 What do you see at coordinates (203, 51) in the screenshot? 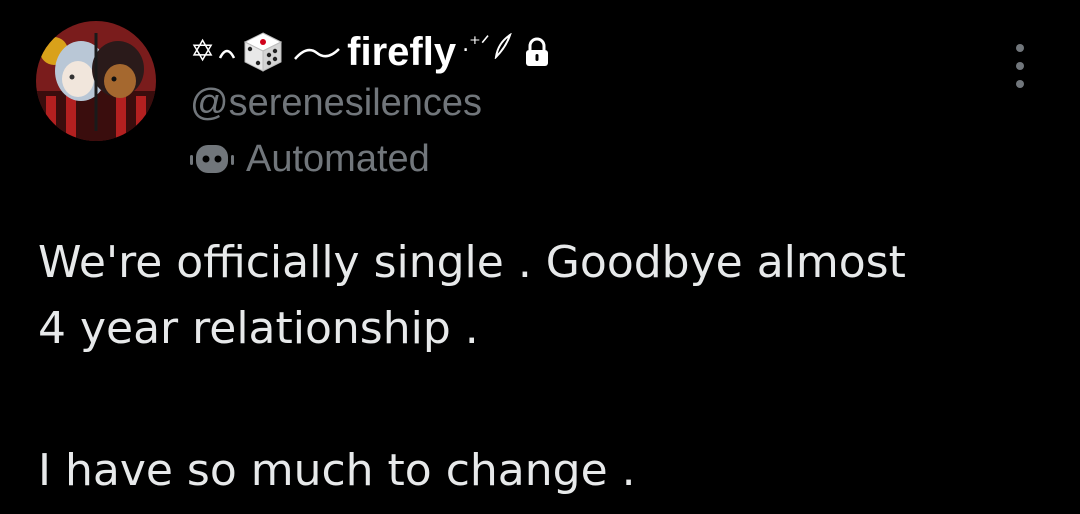
I see `pentagram-symbol: ✡` at bounding box center [203, 51].